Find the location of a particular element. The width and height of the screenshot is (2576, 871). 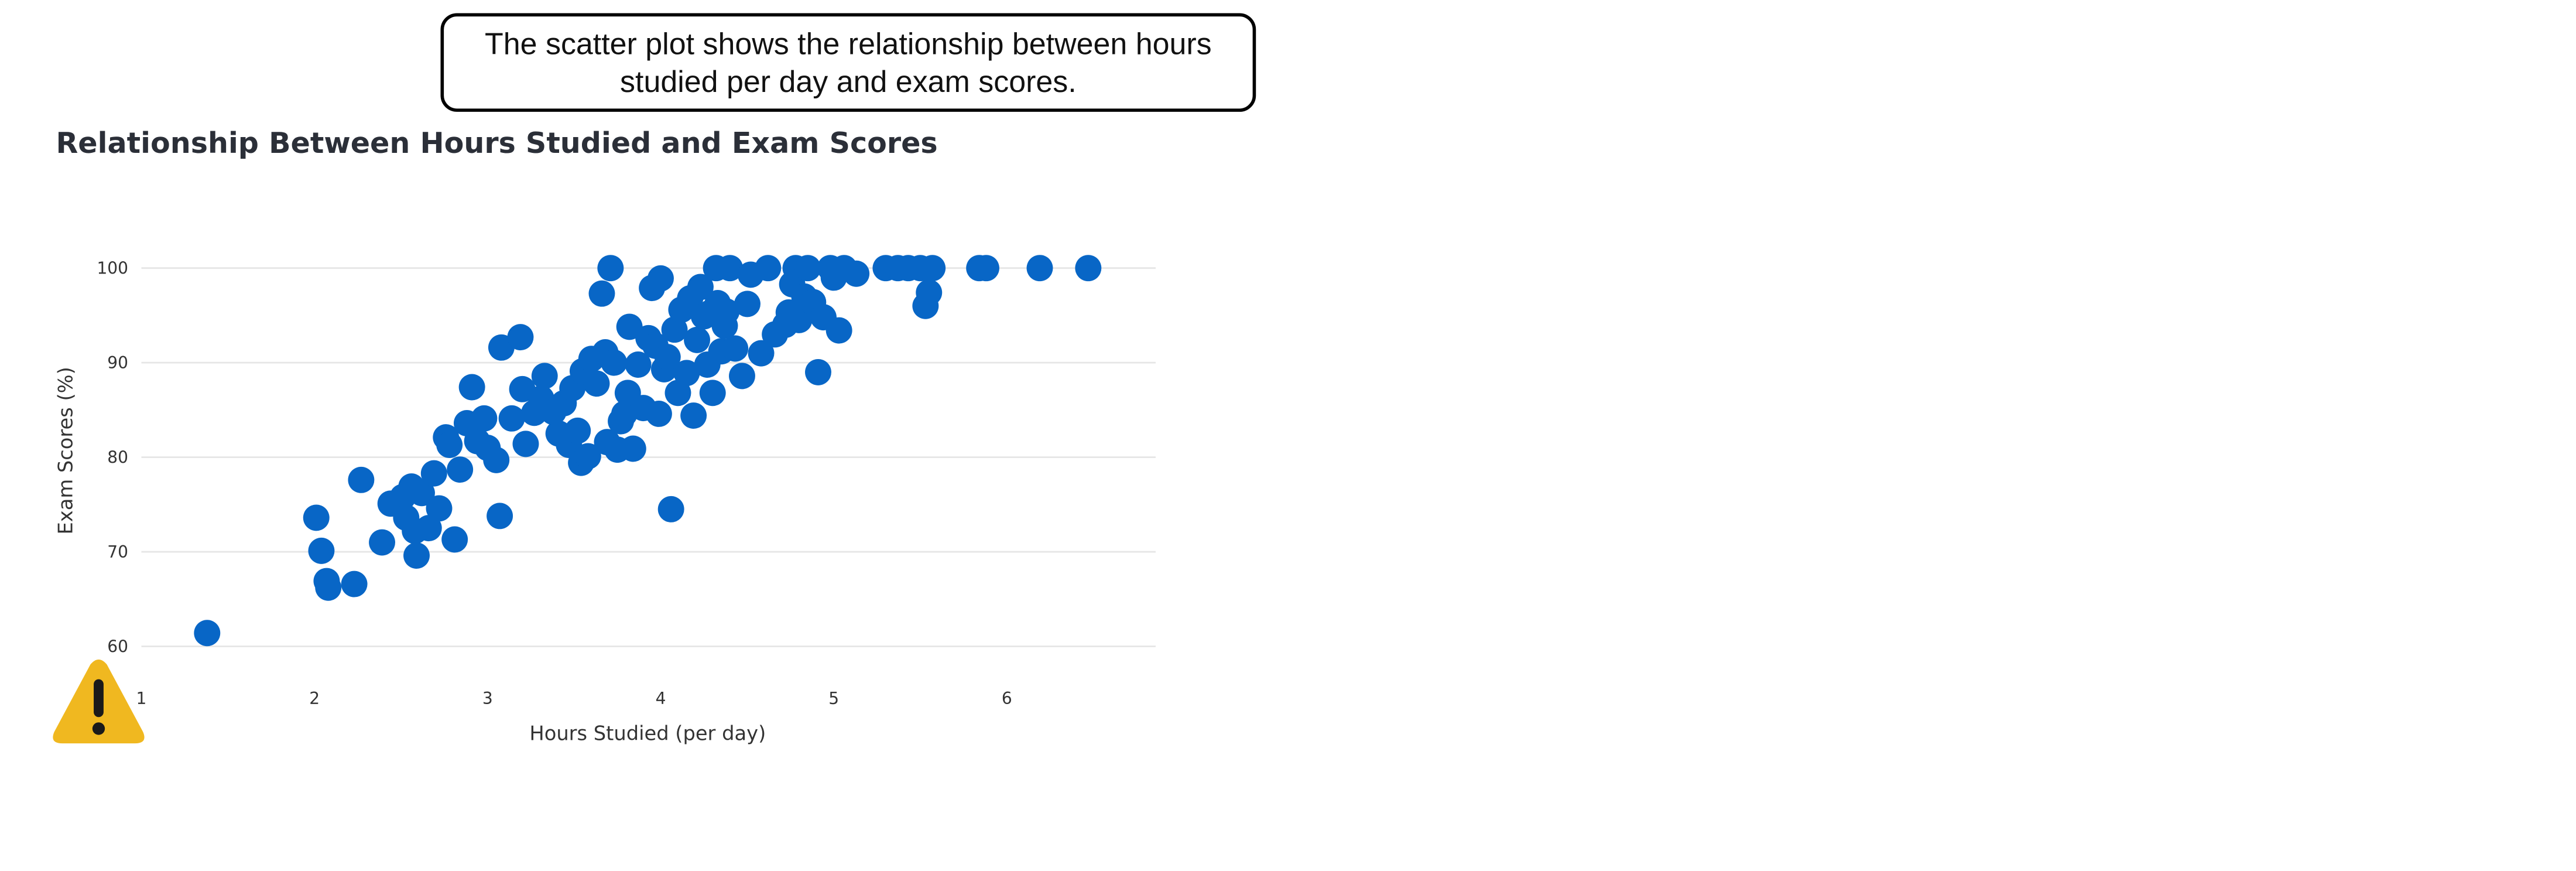

x-tick-label: 4 is located at coordinates (661, 698).